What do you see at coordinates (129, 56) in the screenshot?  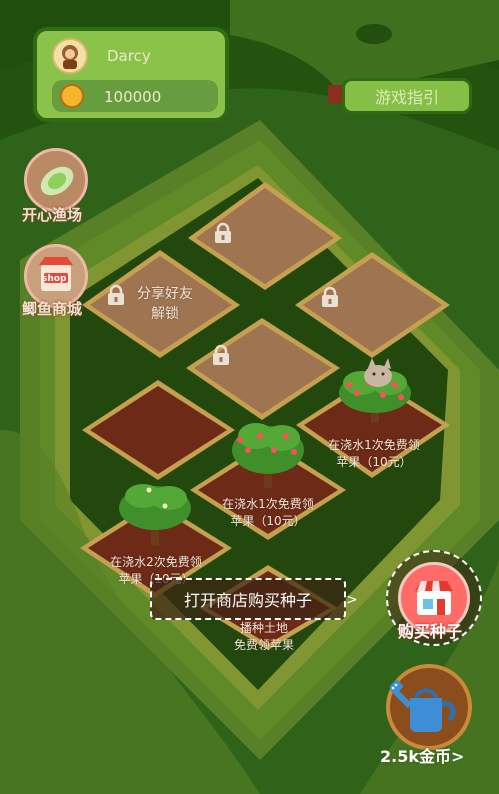 I see `username: Darcy` at bounding box center [129, 56].